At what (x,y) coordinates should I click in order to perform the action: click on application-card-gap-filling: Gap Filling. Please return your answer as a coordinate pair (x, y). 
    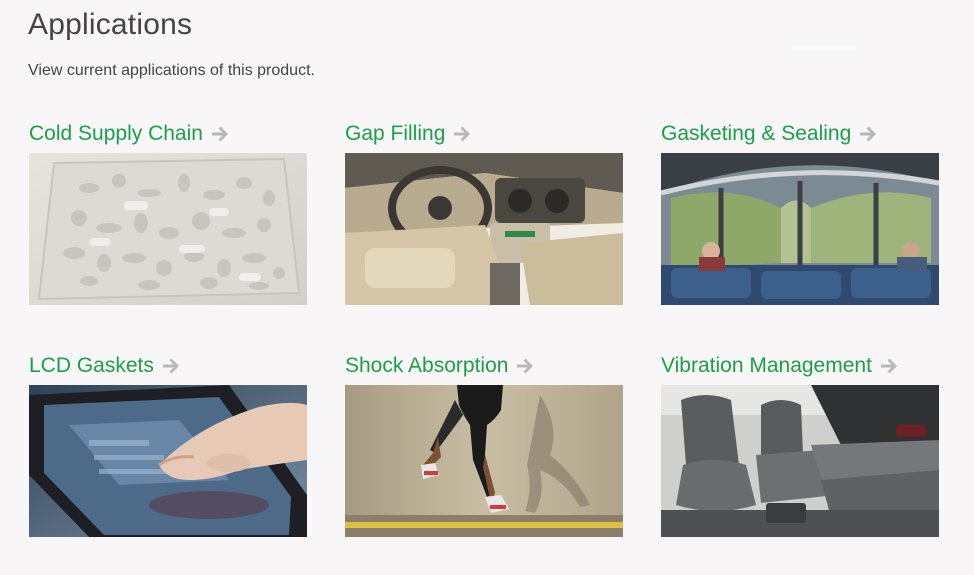
    Looking at the image, I should click on (485, 212).